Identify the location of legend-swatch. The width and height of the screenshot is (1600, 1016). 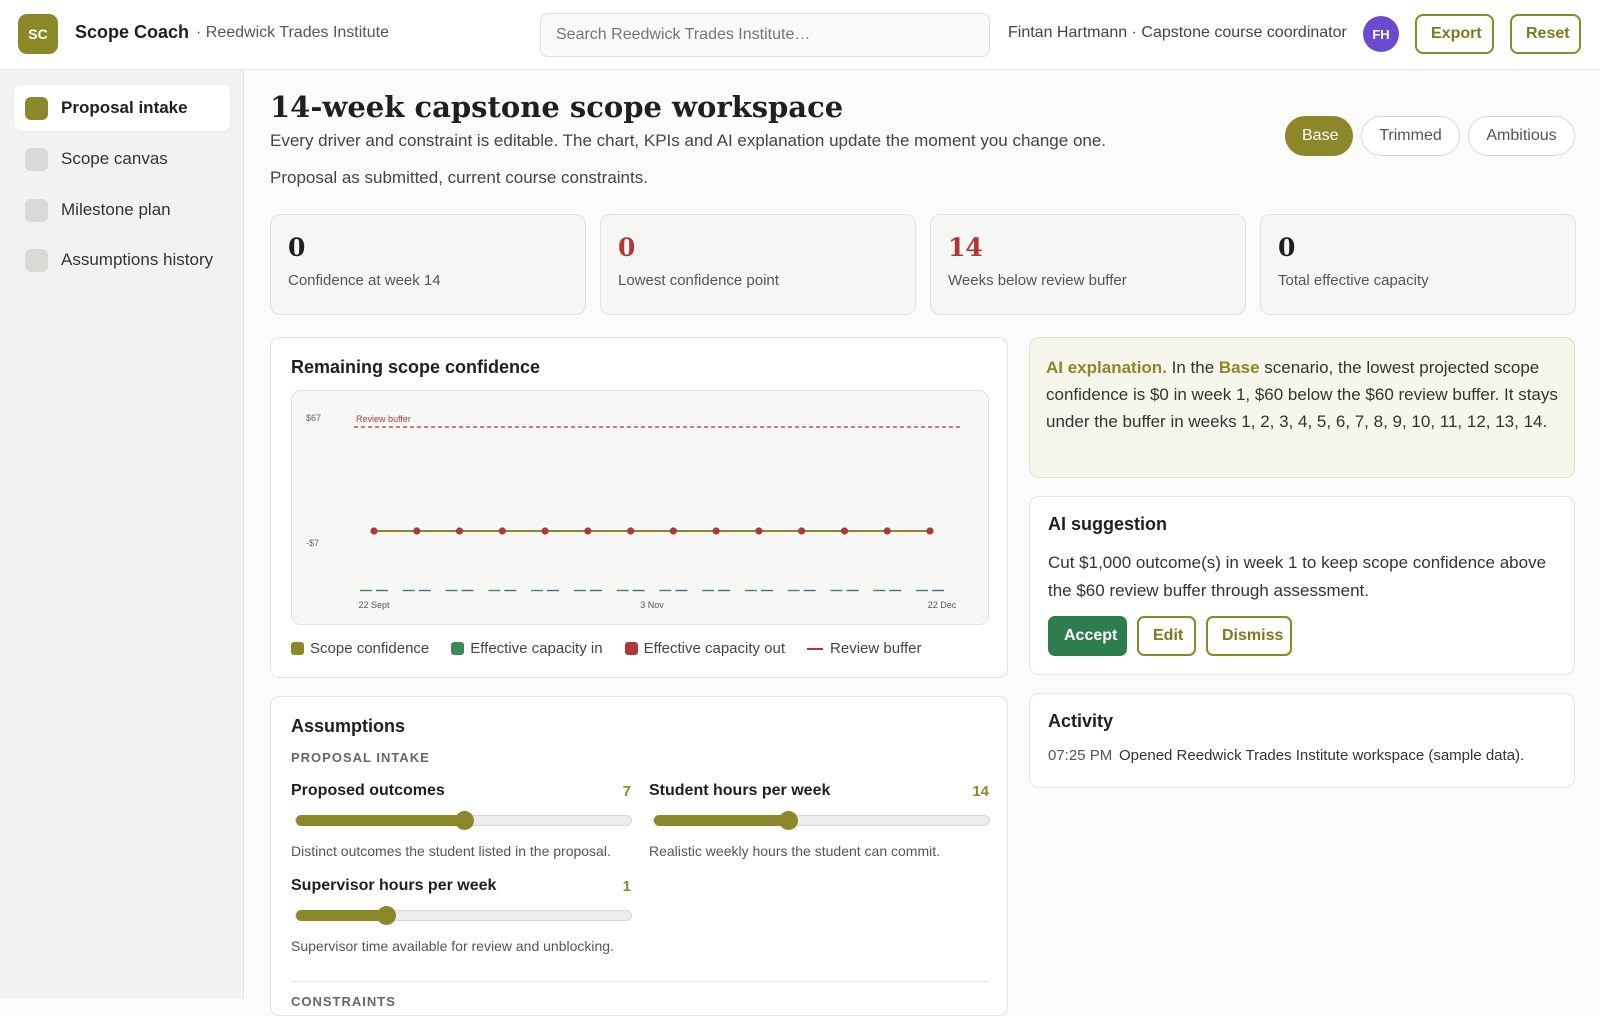
(815, 648).